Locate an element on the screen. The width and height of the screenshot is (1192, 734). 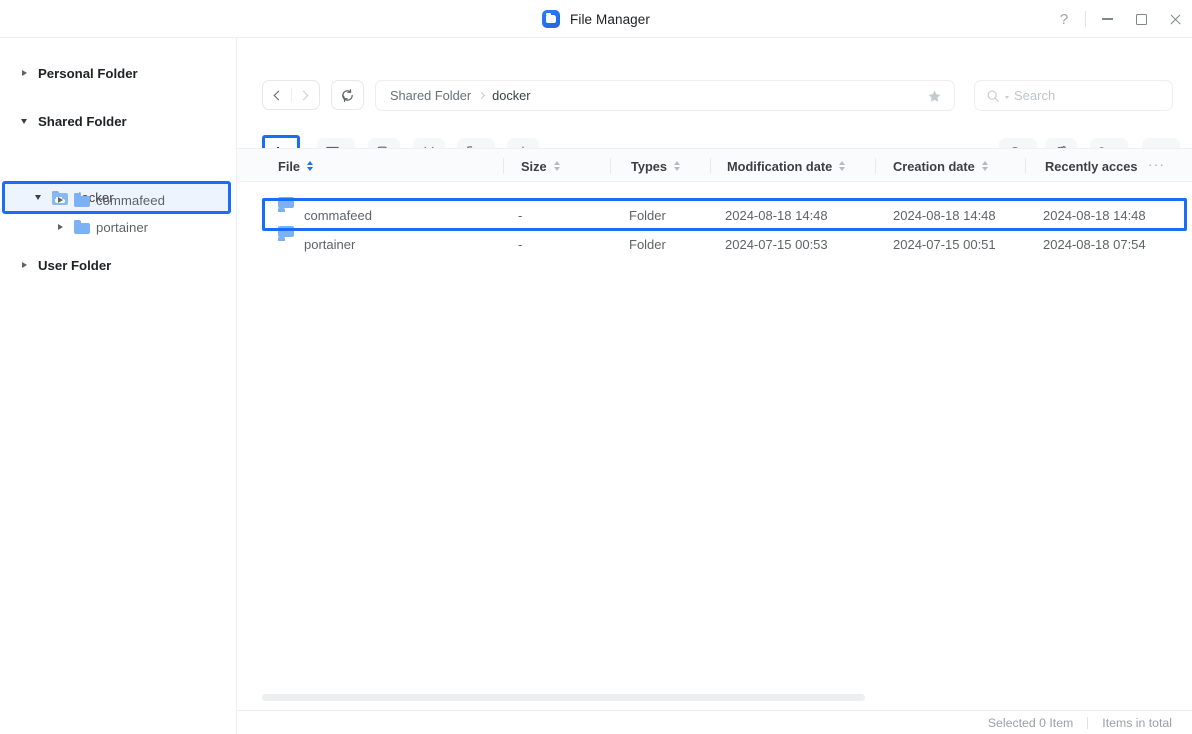
refresh-icon is located at coordinates (347, 95).